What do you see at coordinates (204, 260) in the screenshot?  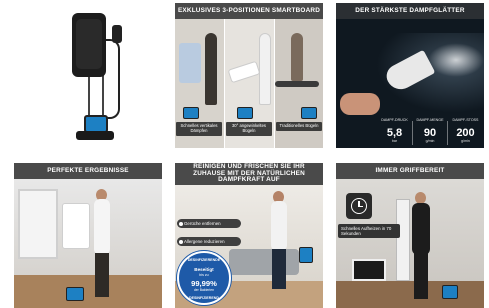 I see `seal-top-text: DESINFIZIERENDE` at bounding box center [204, 260].